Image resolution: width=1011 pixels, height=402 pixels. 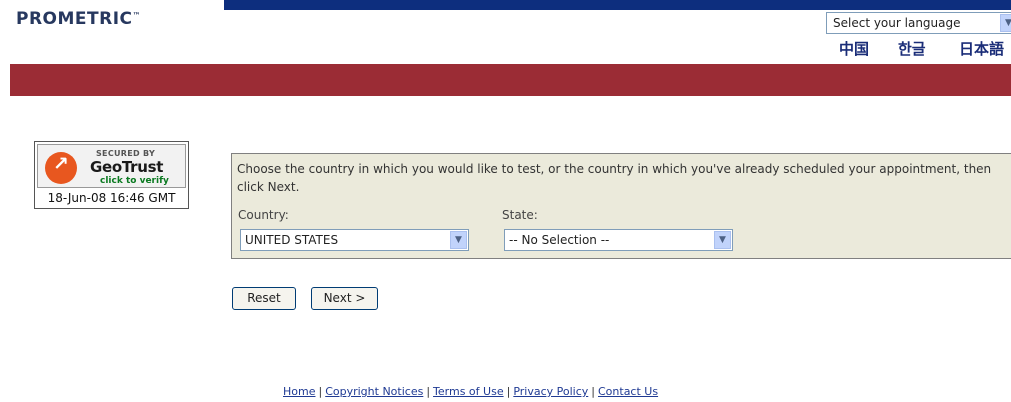 What do you see at coordinates (854, 48) in the screenshot?
I see `language-link-chinese: 中国` at bounding box center [854, 48].